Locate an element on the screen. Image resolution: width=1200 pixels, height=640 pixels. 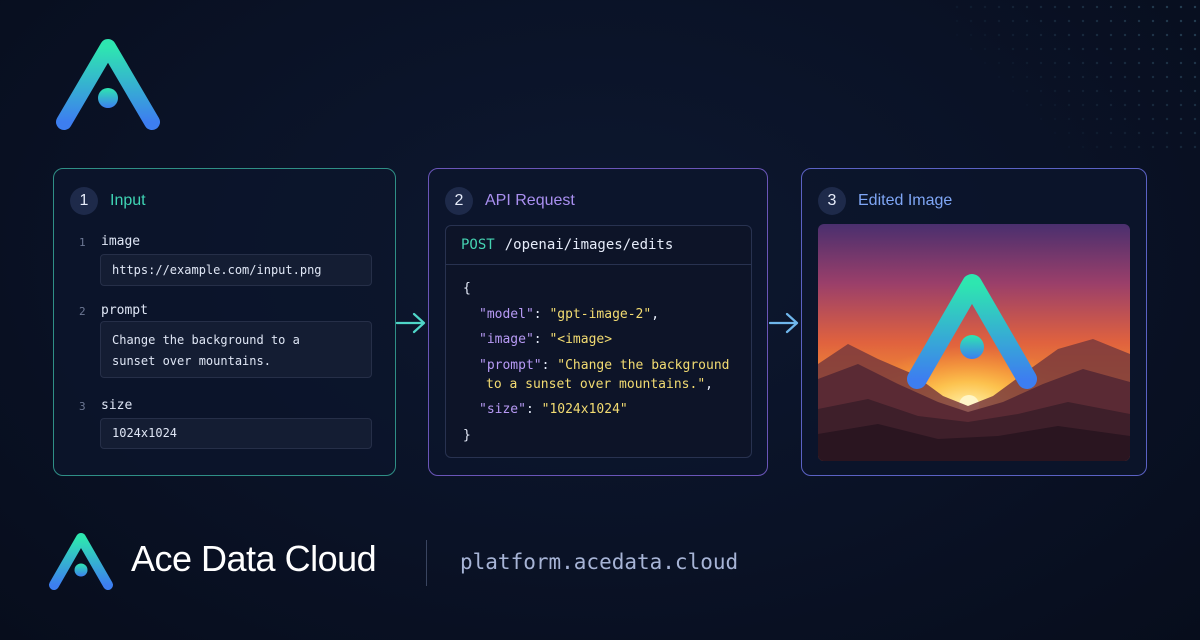
line-number: 3 is located at coordinates (82, 406).